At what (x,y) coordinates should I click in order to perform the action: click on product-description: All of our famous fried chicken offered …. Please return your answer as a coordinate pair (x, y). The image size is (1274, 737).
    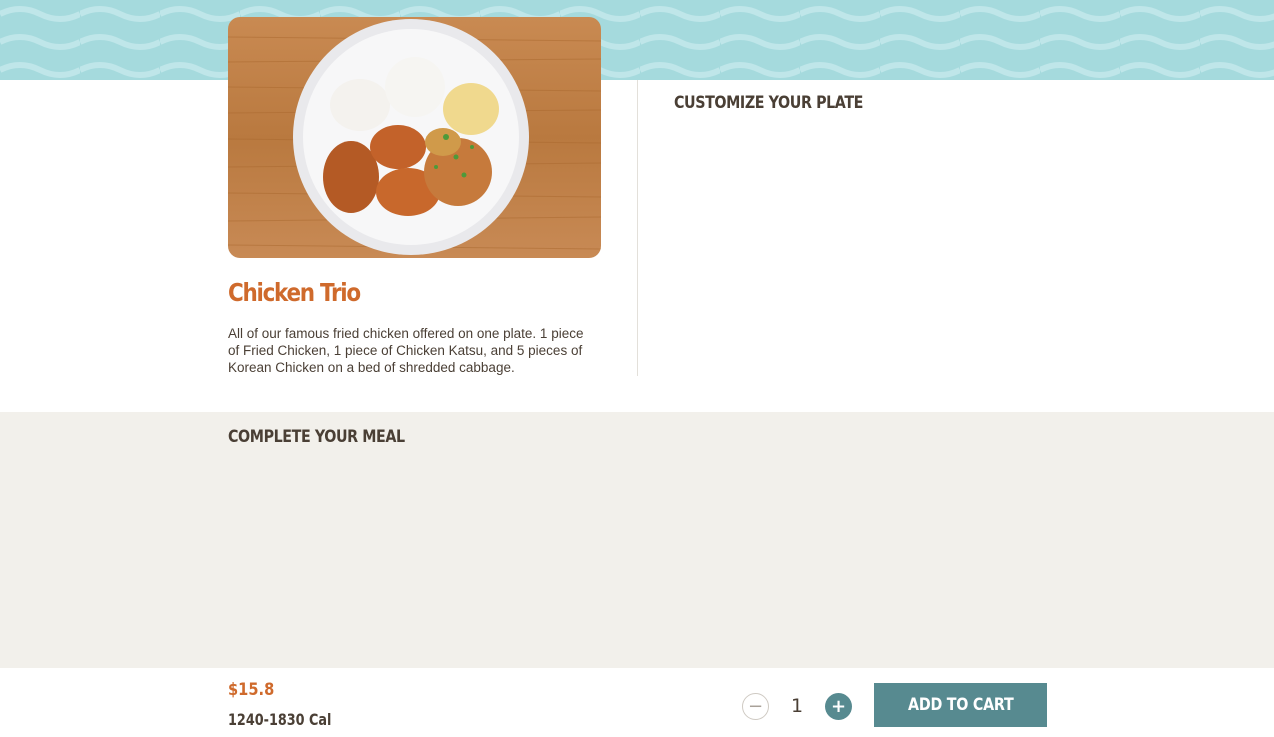
    Looking at the image, I should click on (406, 350).